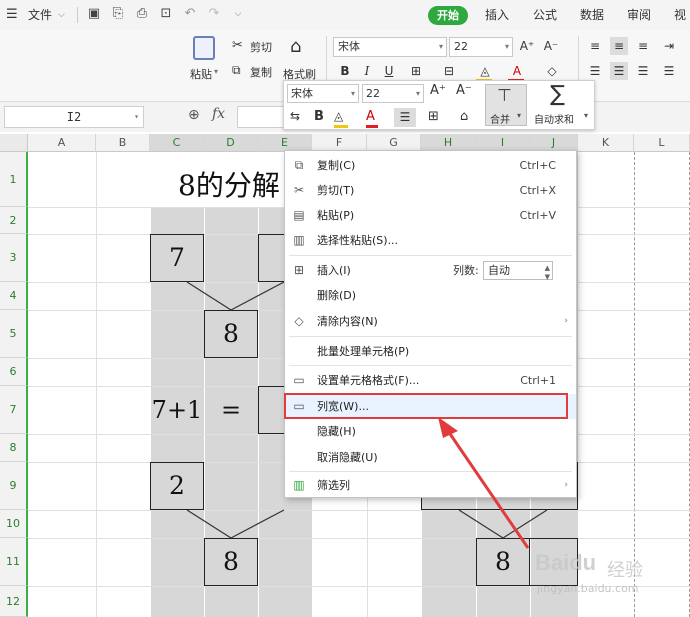  What do you see at coordinates (588, 588) in the screenshot?
I see `watermark-url: jingyan.baidu.com` at bounding box center [588, 588].